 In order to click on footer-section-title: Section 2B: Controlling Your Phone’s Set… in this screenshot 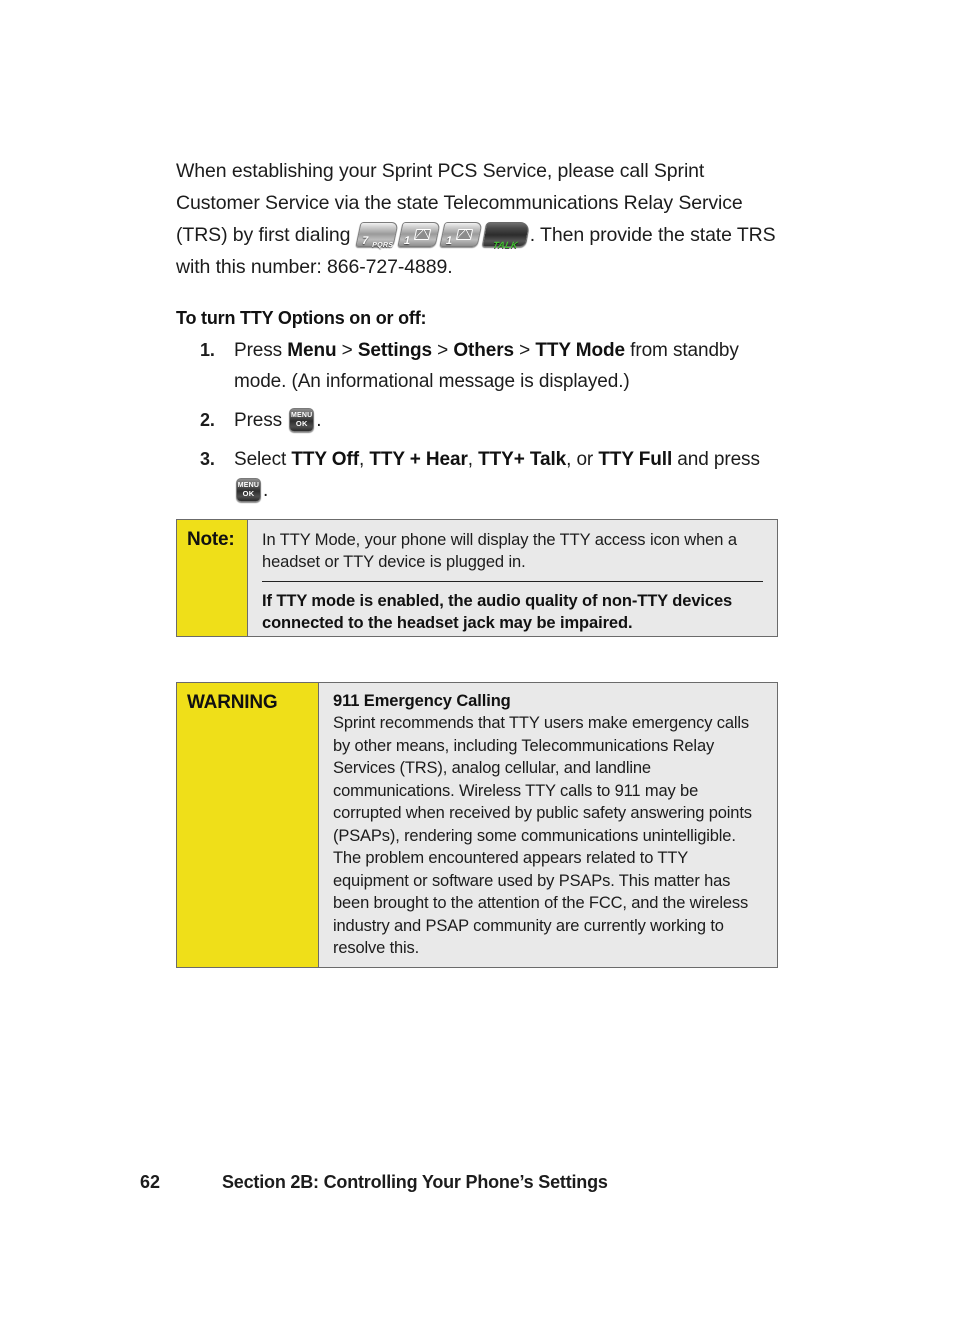, I will do `click(415, 1182)`.